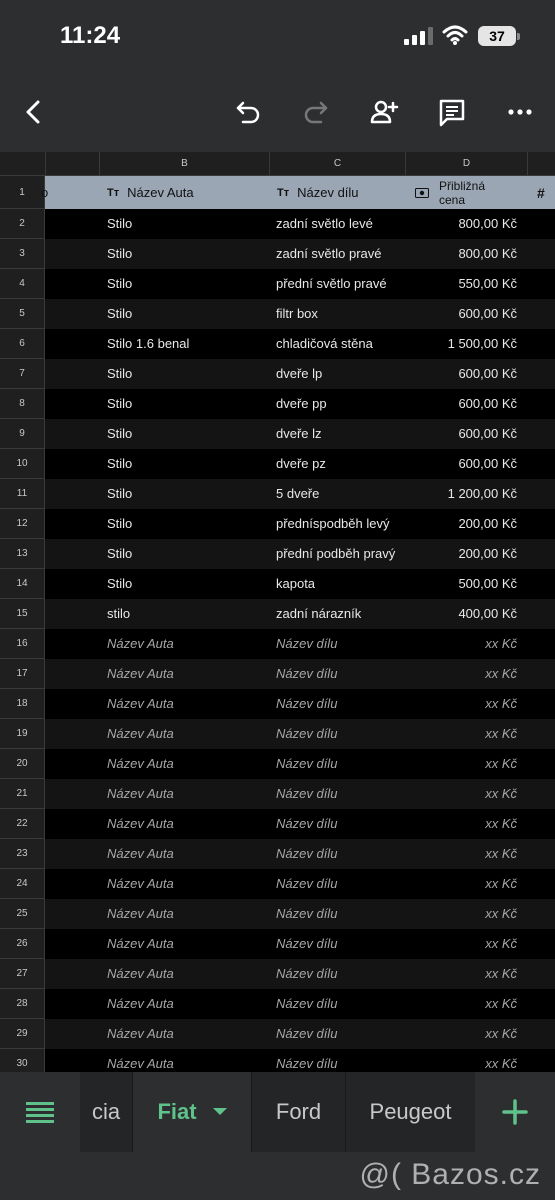 The height and width of the screenshot is (1200, 555). I want to click on row-header: 12, so click(22, 524).